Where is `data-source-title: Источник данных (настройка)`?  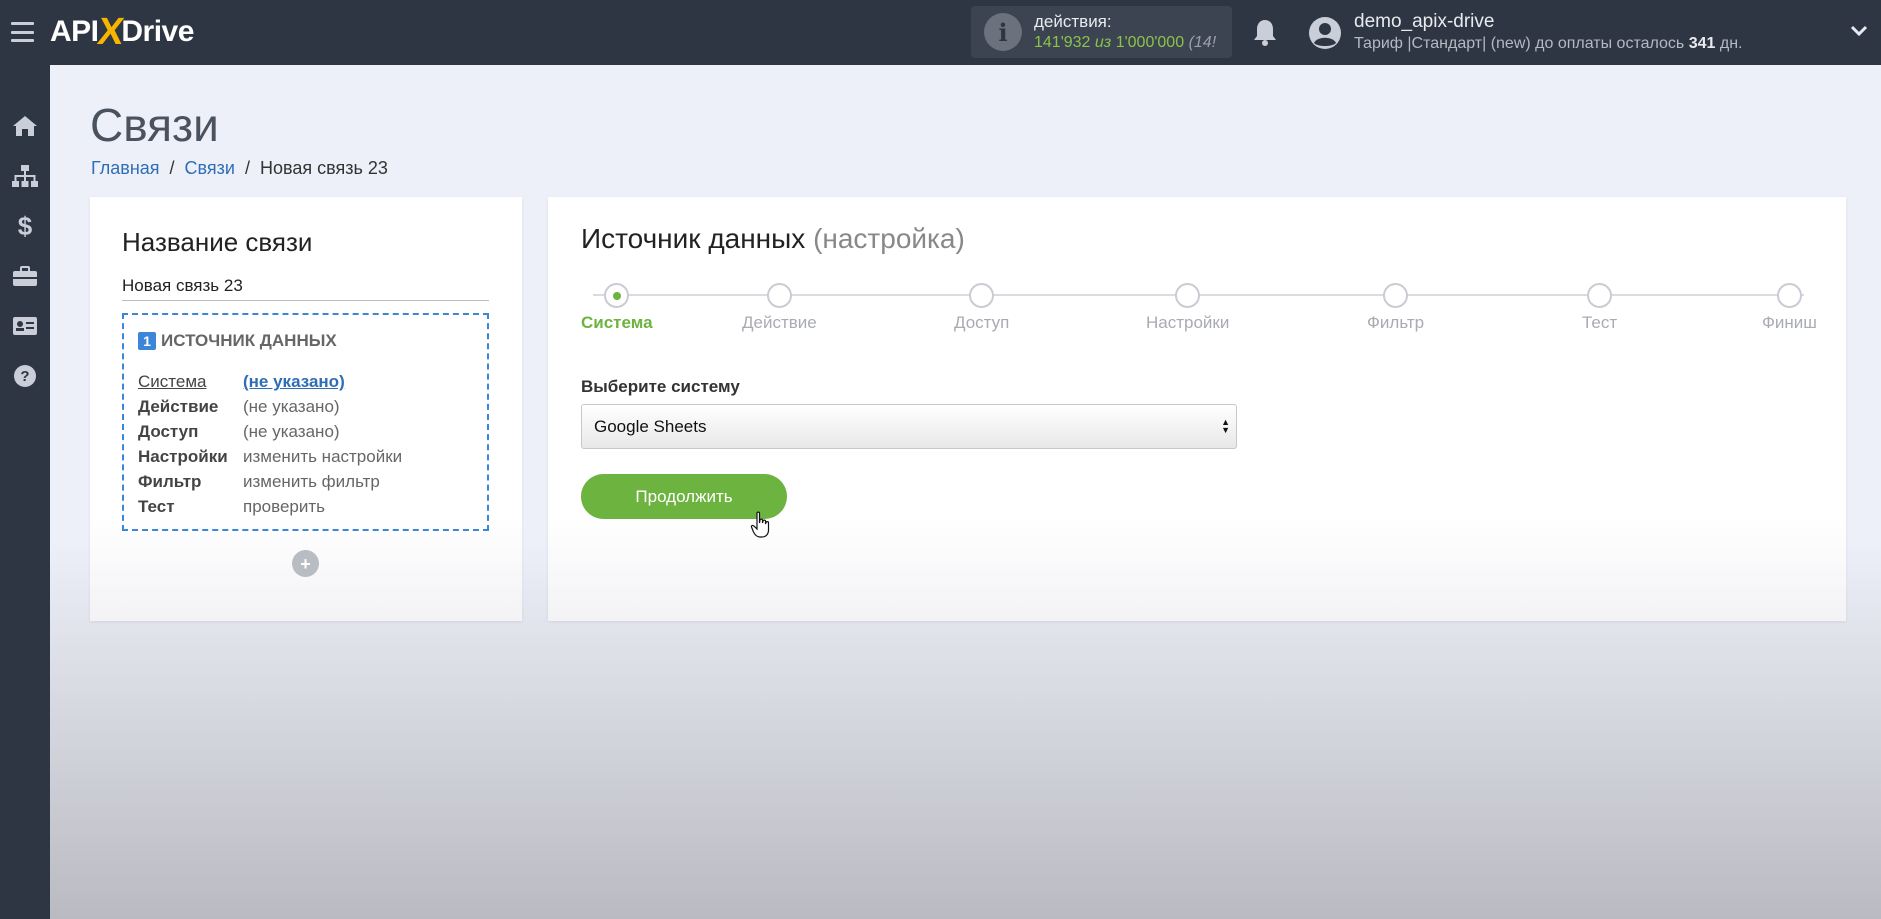 data-source-title: Источник данных (настройка) is located at coordinates (773, 239).